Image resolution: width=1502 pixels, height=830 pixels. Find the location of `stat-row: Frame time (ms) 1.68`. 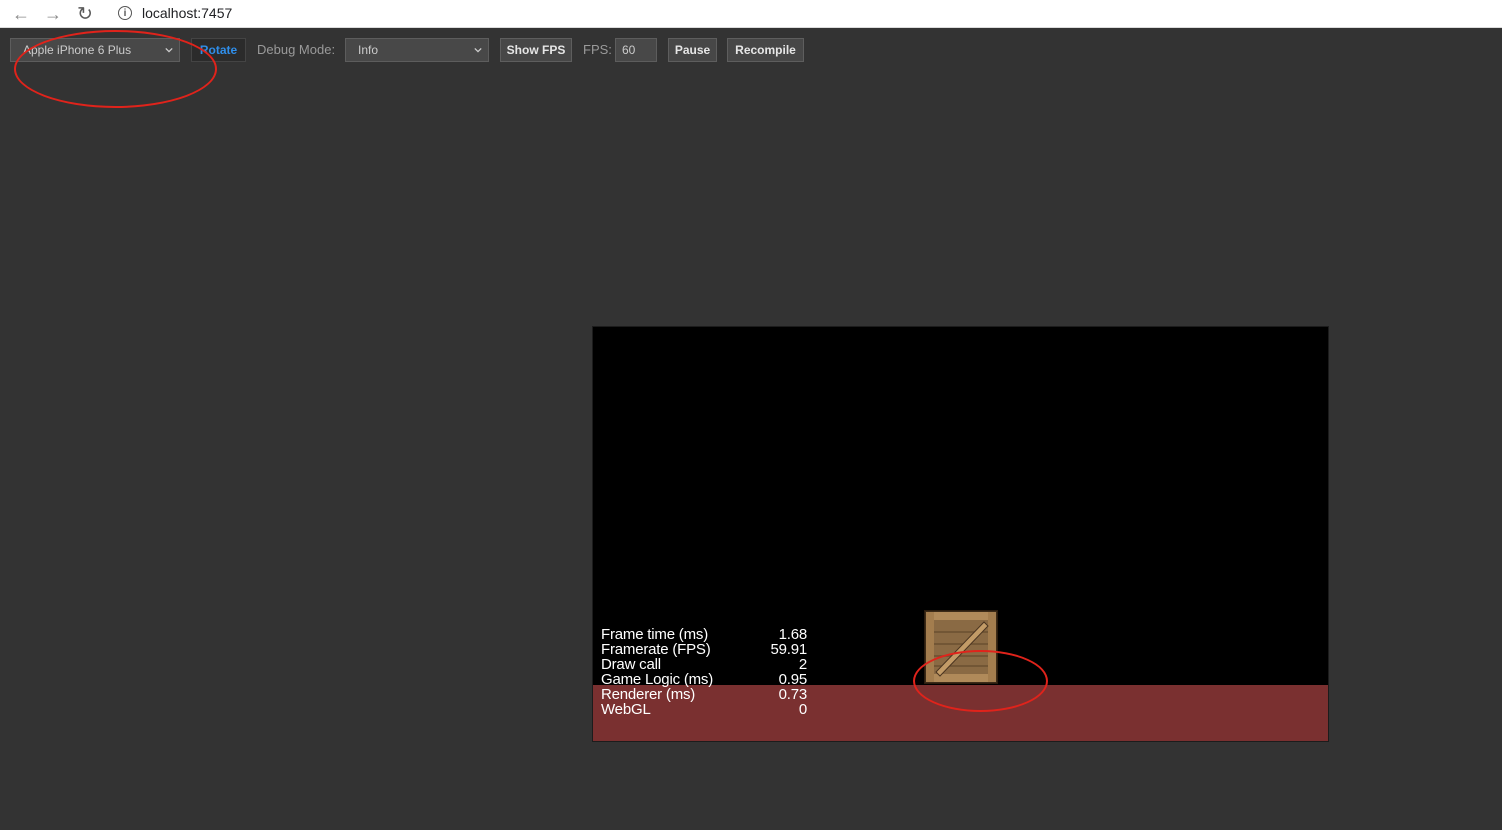

stat-row: Frame time (ms) 1.68 is located at coordinates (704, 634).